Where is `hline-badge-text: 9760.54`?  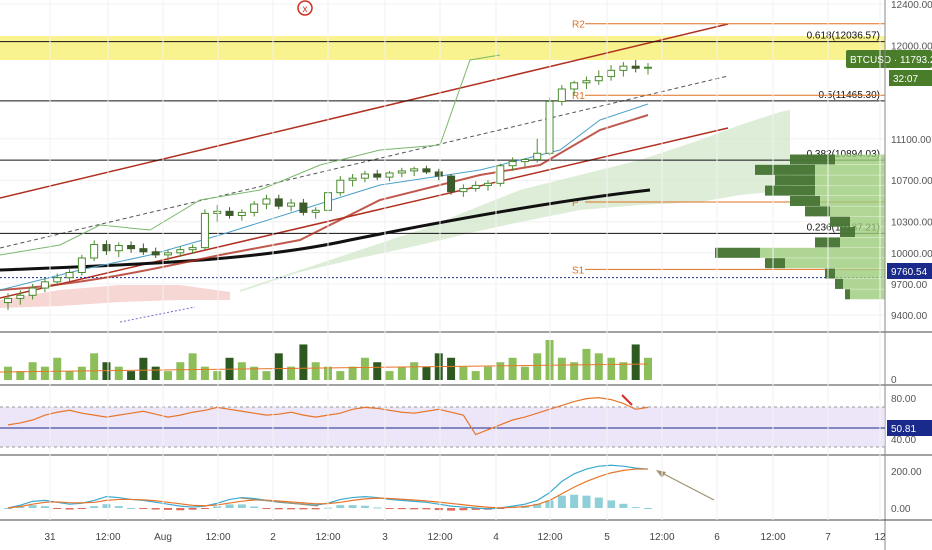 hline-badge-text: 9760.54 is located at coordinates (909, 272).